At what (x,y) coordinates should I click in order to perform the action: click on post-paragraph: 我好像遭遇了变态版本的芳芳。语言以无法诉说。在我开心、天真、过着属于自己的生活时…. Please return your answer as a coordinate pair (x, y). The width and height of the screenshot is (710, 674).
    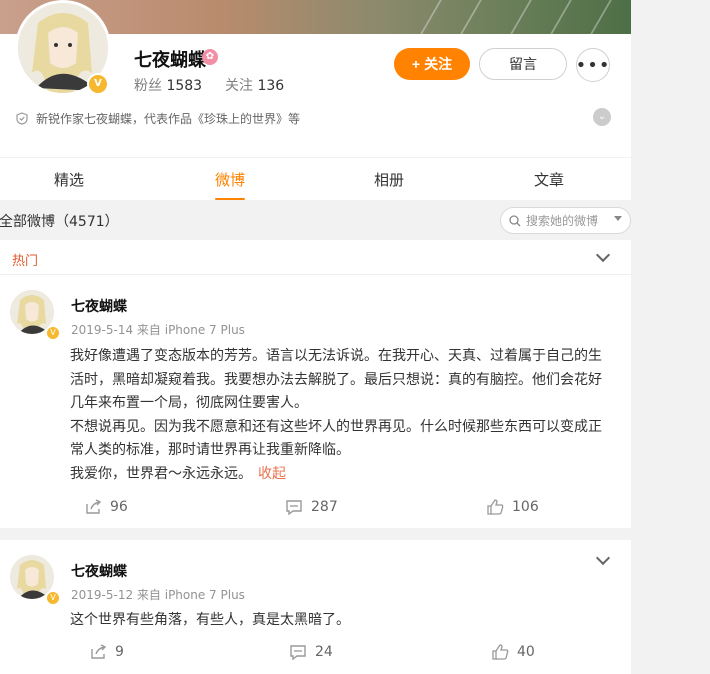
    Looking at the image, I should click on (336, 379).